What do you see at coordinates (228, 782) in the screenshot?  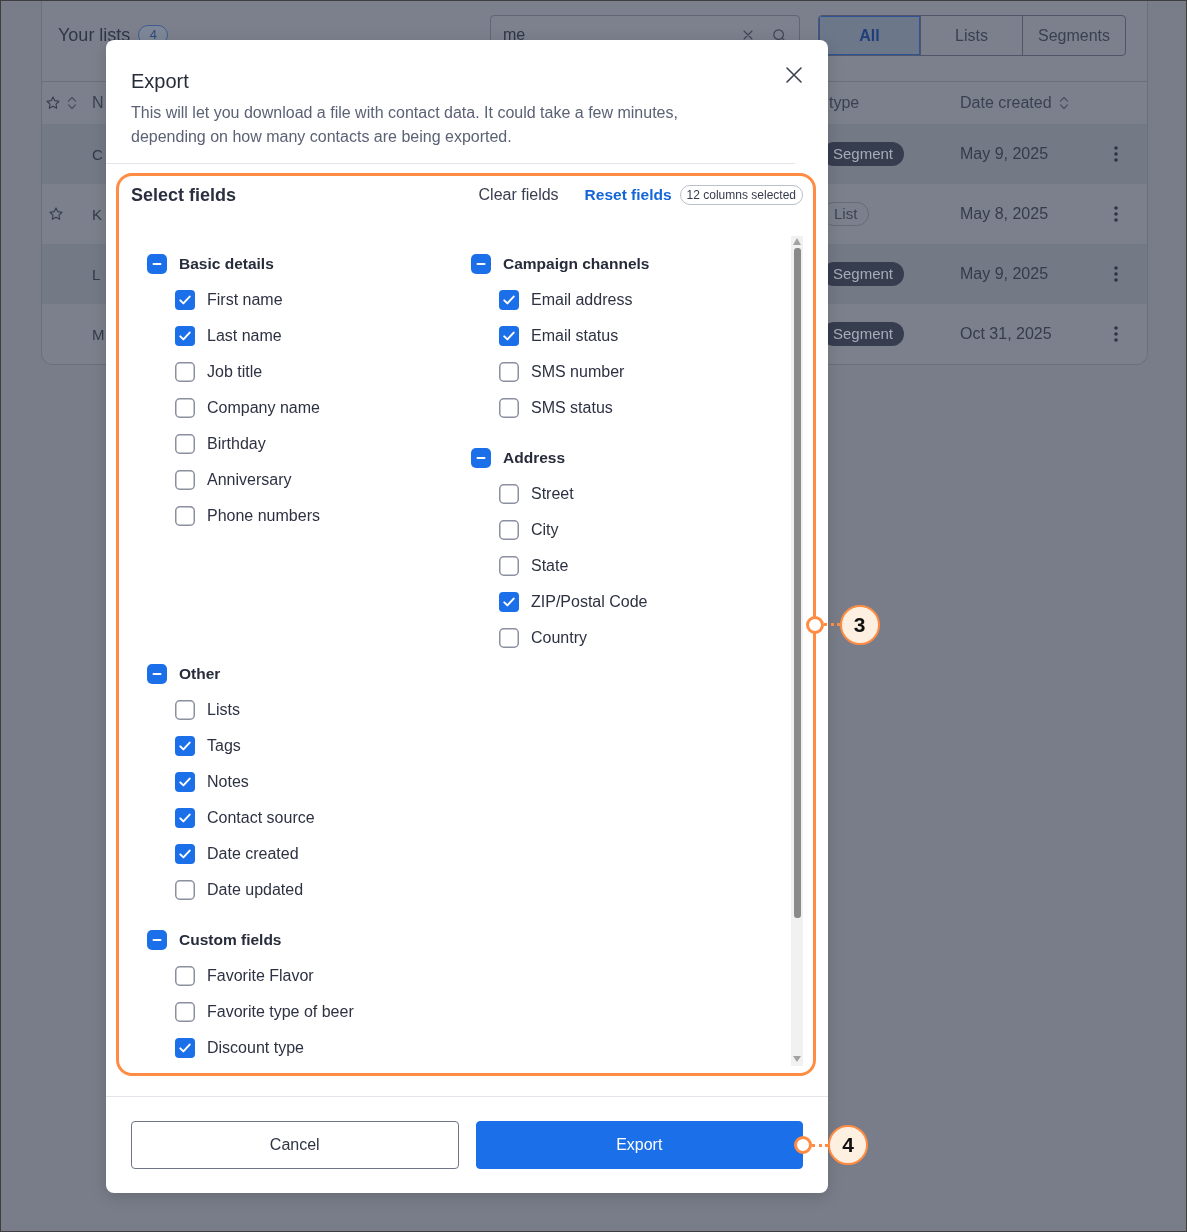 I see `field-label: Notes` at bounding box center [228, 782].